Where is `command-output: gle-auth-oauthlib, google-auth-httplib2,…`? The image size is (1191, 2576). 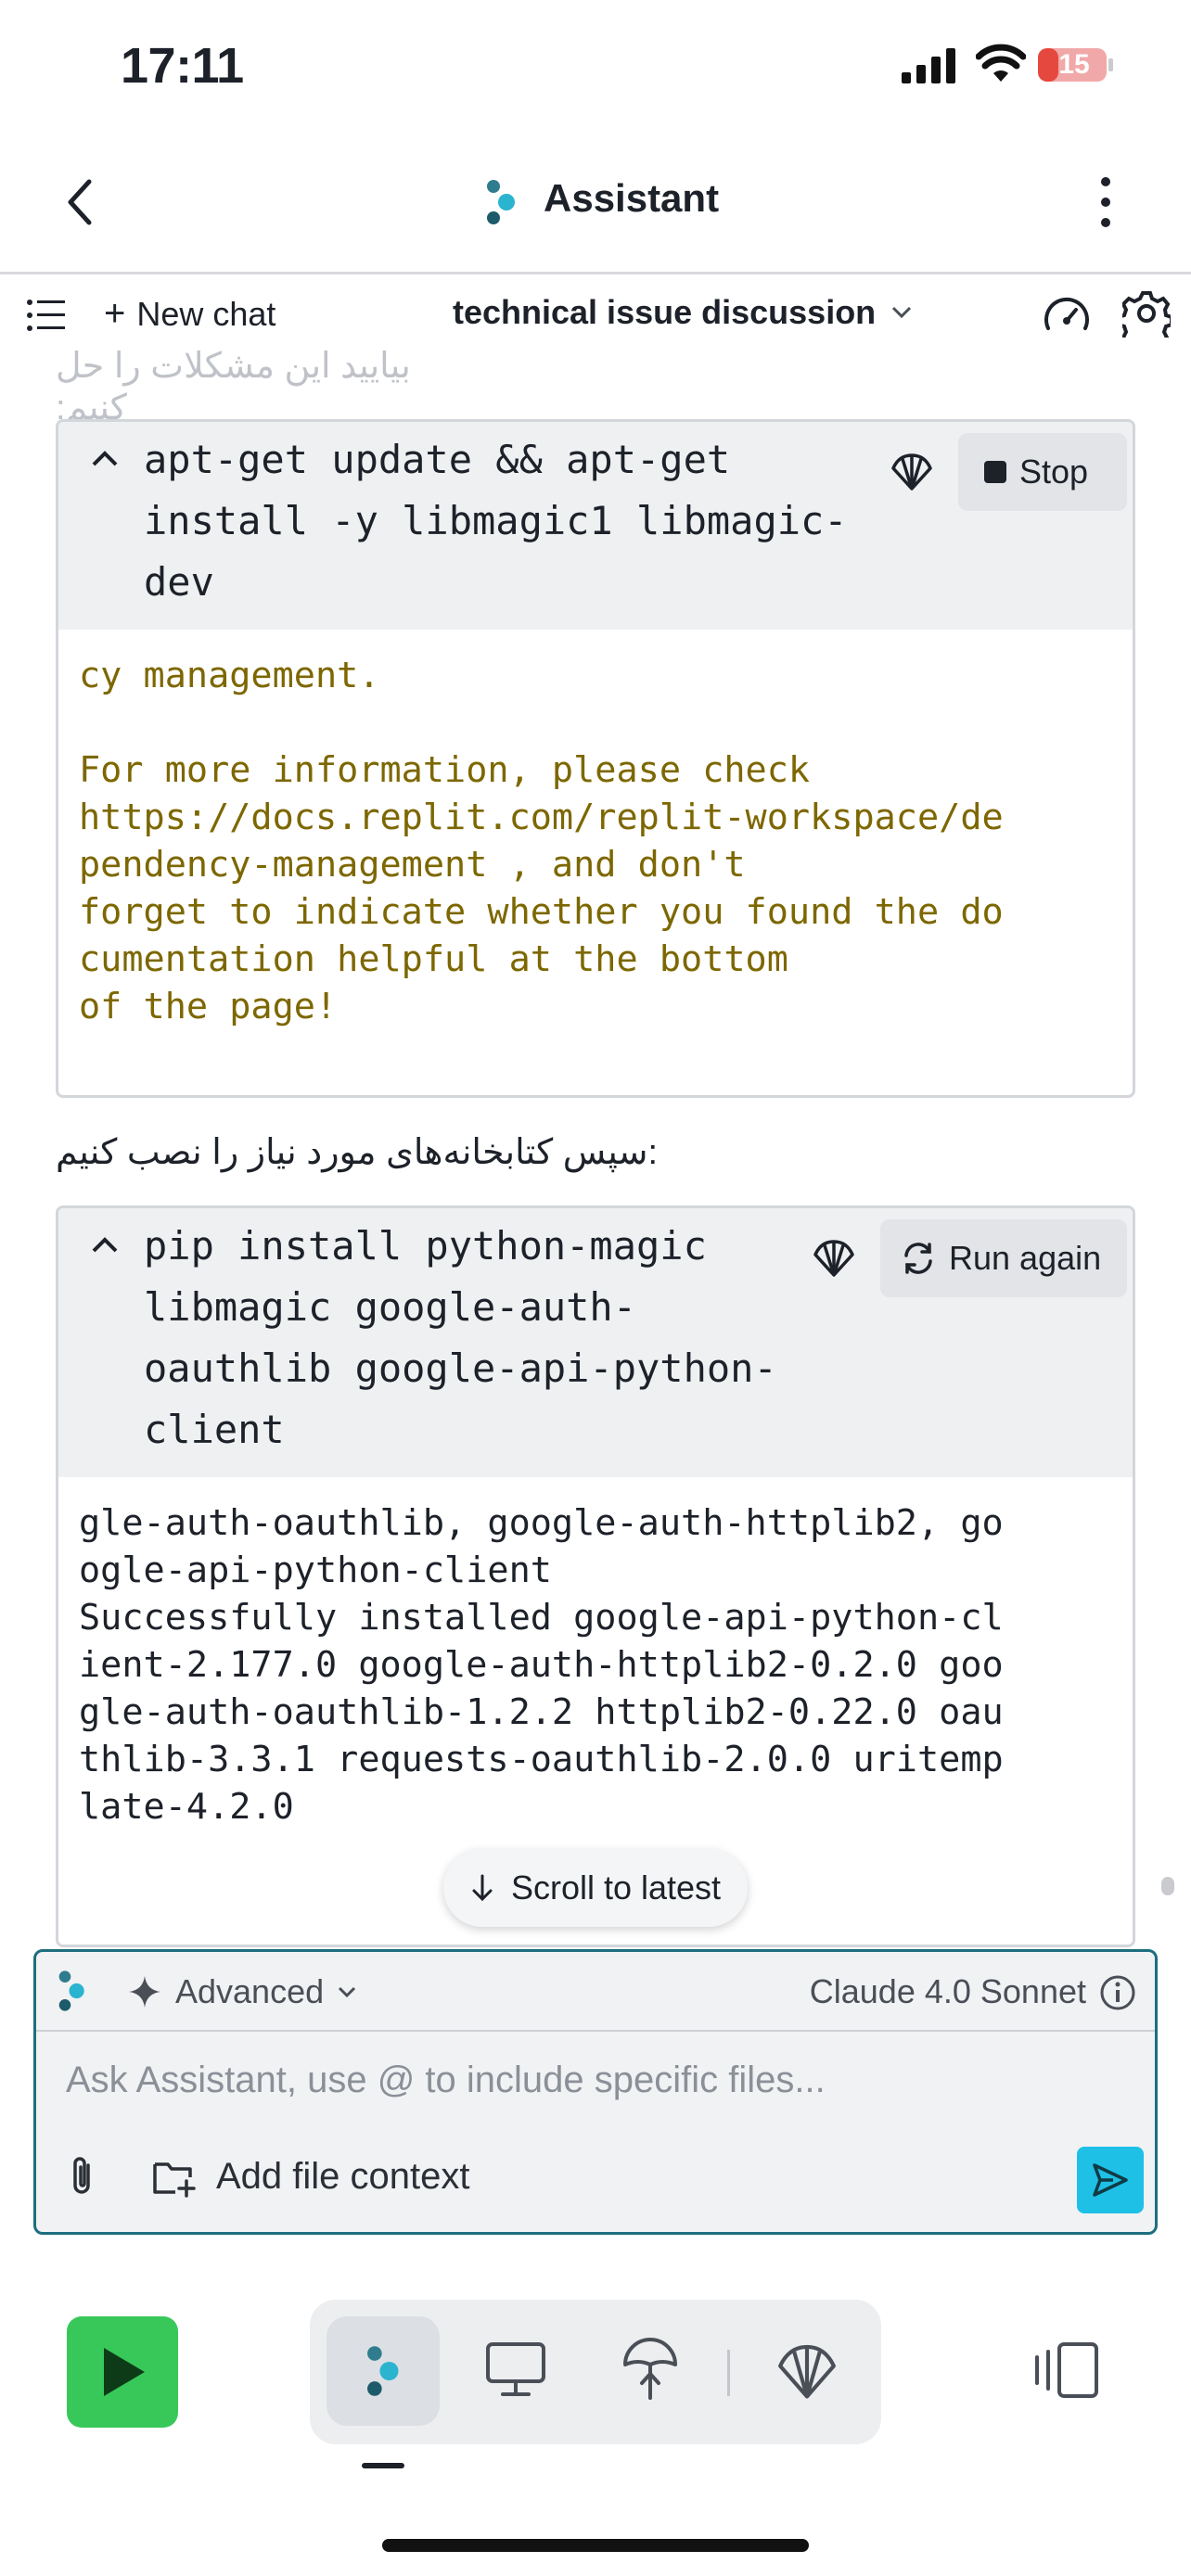 command-output: gle-auth-oauthlib, google-auth-httplib2,… is located at coordinates (541, 1665).